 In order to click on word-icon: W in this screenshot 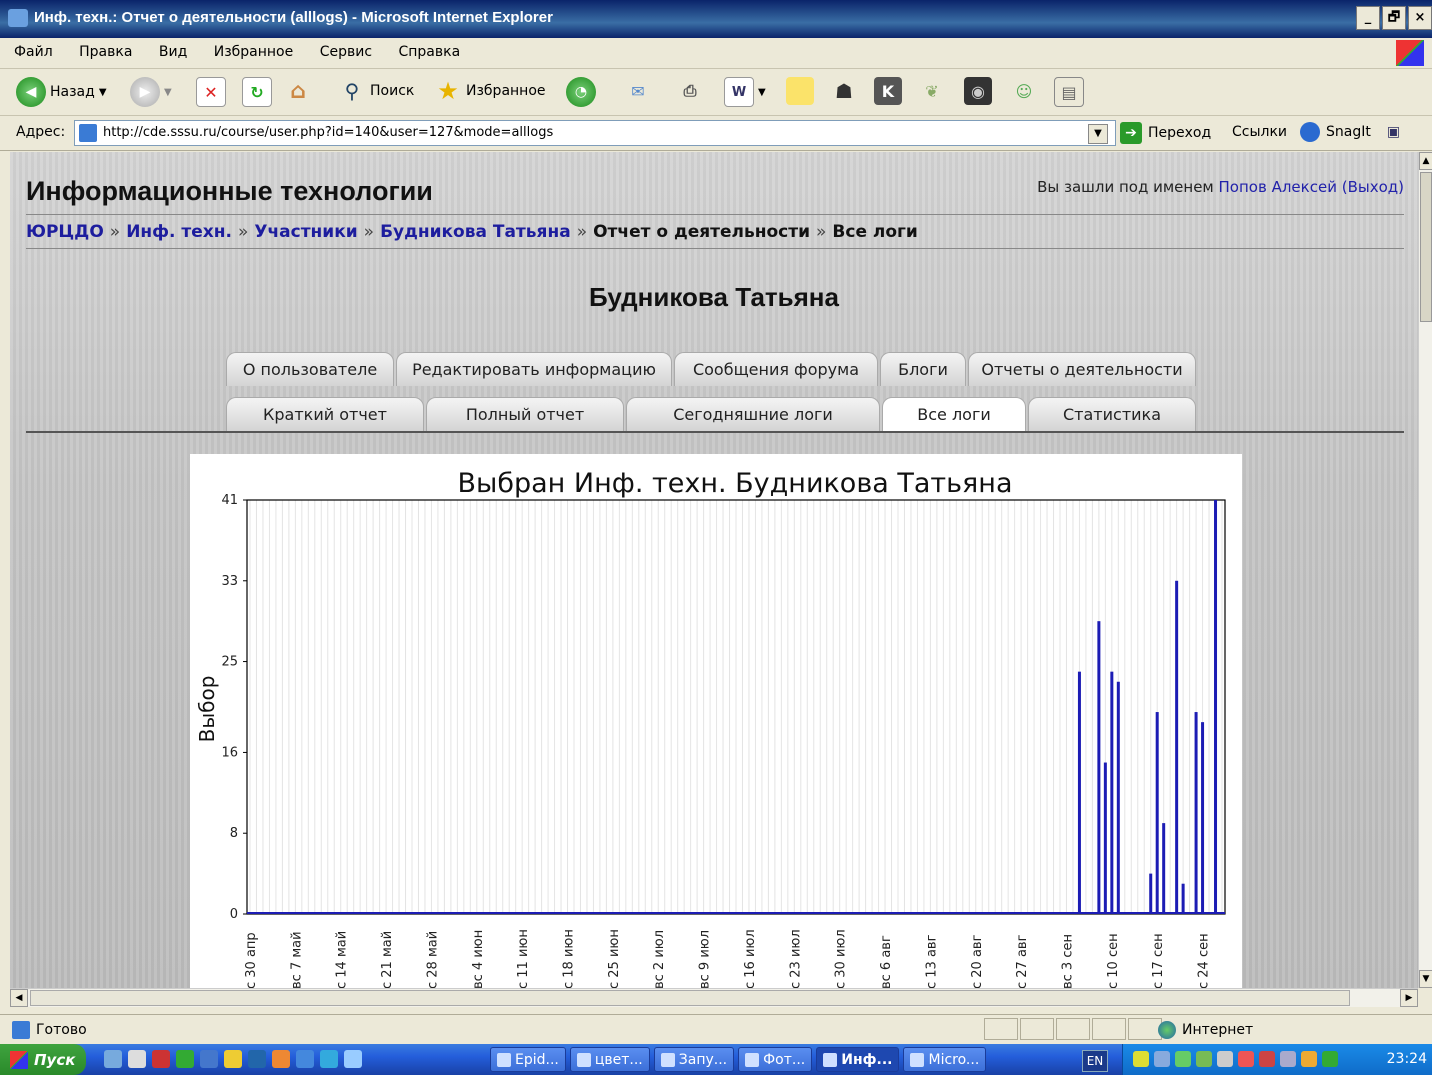, I will do `click(739, 92)`.